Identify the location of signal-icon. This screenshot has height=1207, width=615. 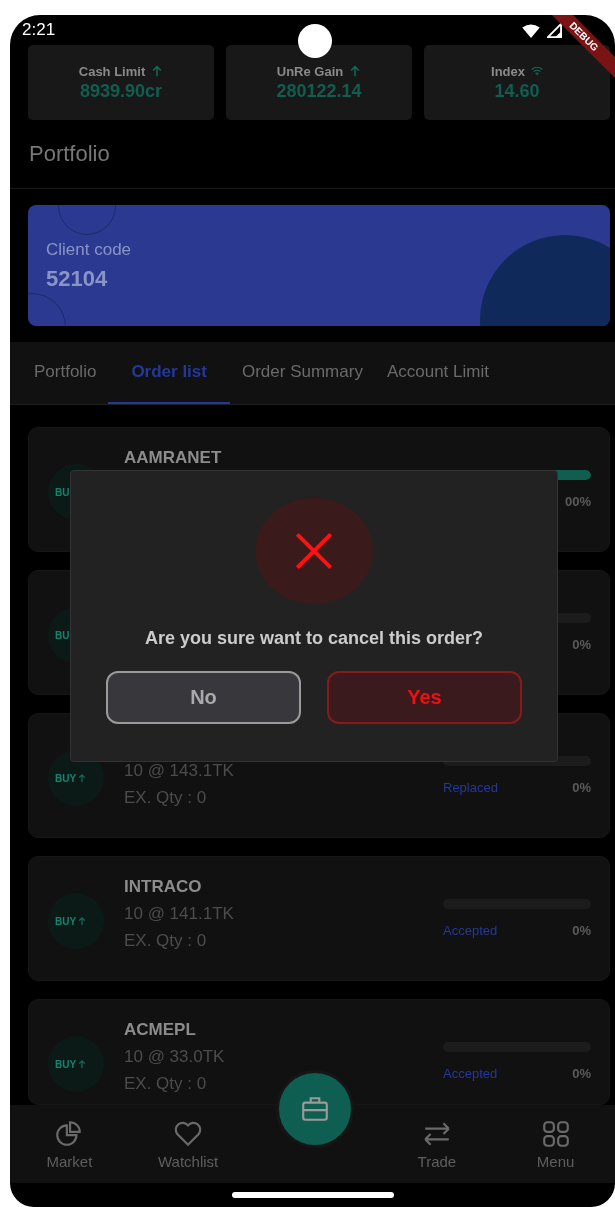
(554, 30).